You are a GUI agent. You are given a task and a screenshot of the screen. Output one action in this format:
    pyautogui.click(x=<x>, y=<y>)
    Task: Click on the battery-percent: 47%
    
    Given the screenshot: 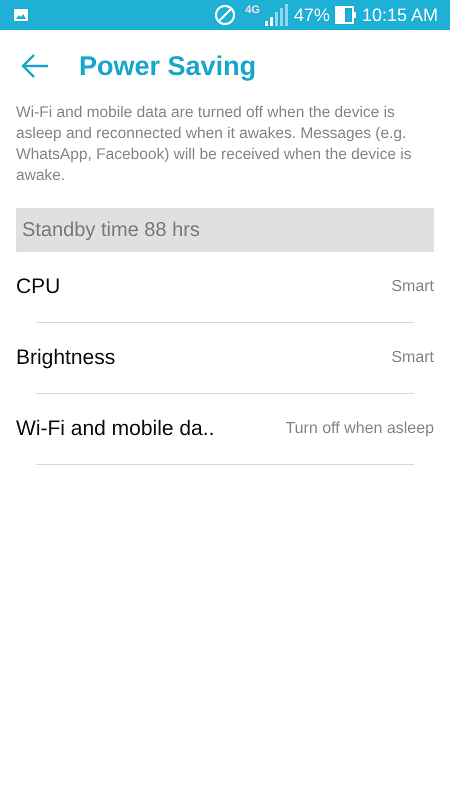 What is the action you would take?
    pyautogui.click(x=312, y=15)
    